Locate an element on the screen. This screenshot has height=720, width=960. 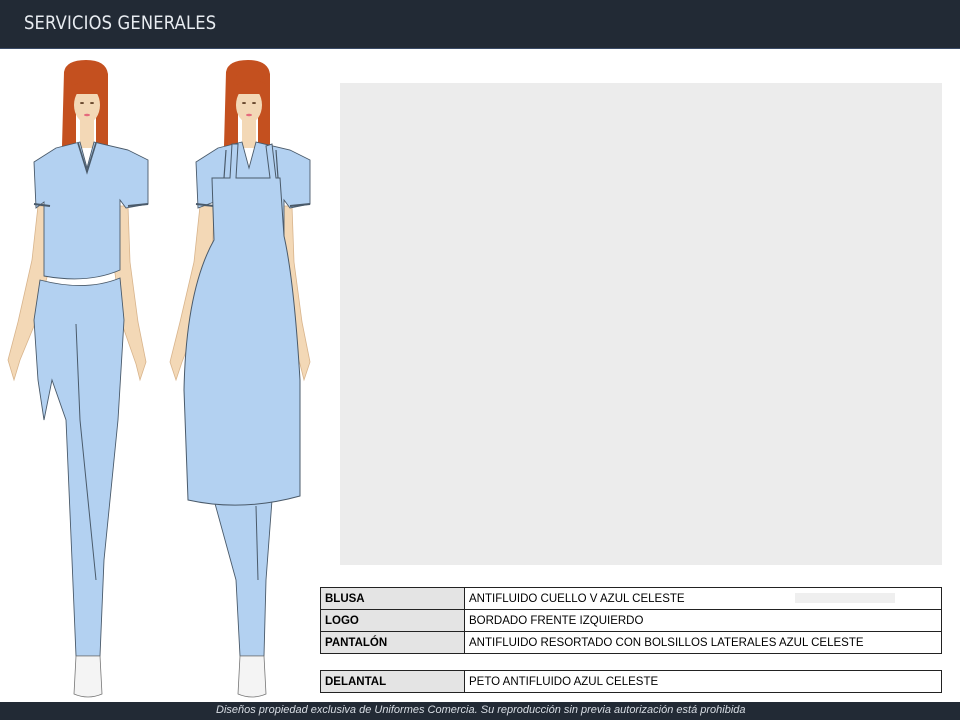
spec-value: ANTIFLUIDO CUELLO V AZUL CELESTE is located at coordinates (703, 598).